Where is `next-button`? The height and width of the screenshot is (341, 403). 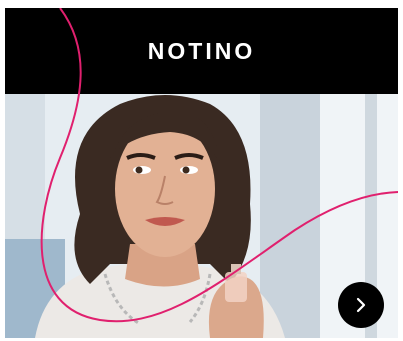
next-button is located at coordinates (361, 305).